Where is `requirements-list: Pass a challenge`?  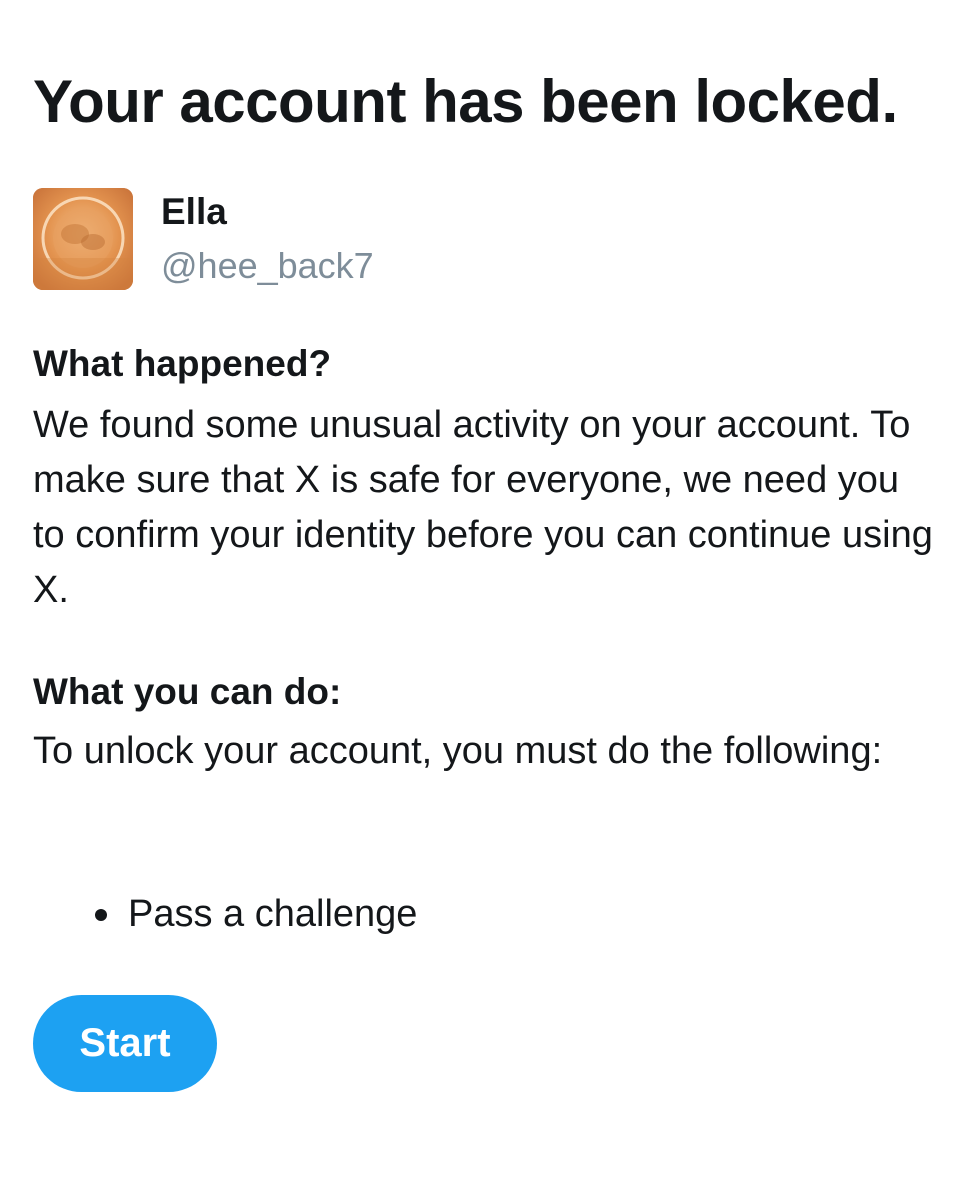
requirements-list: Pass a challenge is located at coordinates (254, 914).